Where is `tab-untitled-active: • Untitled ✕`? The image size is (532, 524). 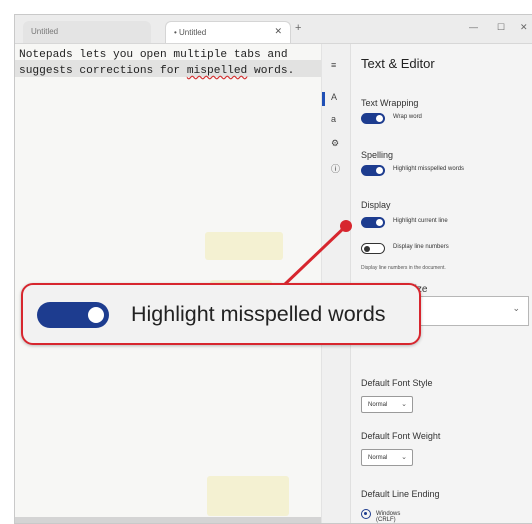 tab-untitled-active: • Untitled ✕ is located at coordinates (228, 32).